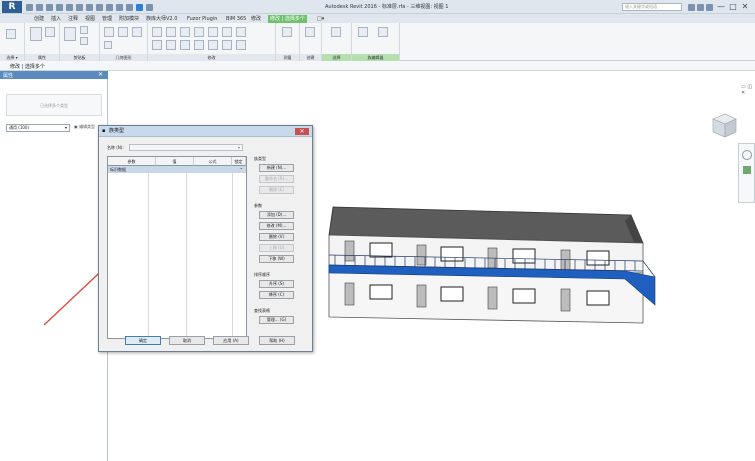 This screenshot has width=755, height=461. What do you see at coordinates (107, 19) in the screenshot?
I see `tab-manage: 管理` at bounding box center [107, 19].